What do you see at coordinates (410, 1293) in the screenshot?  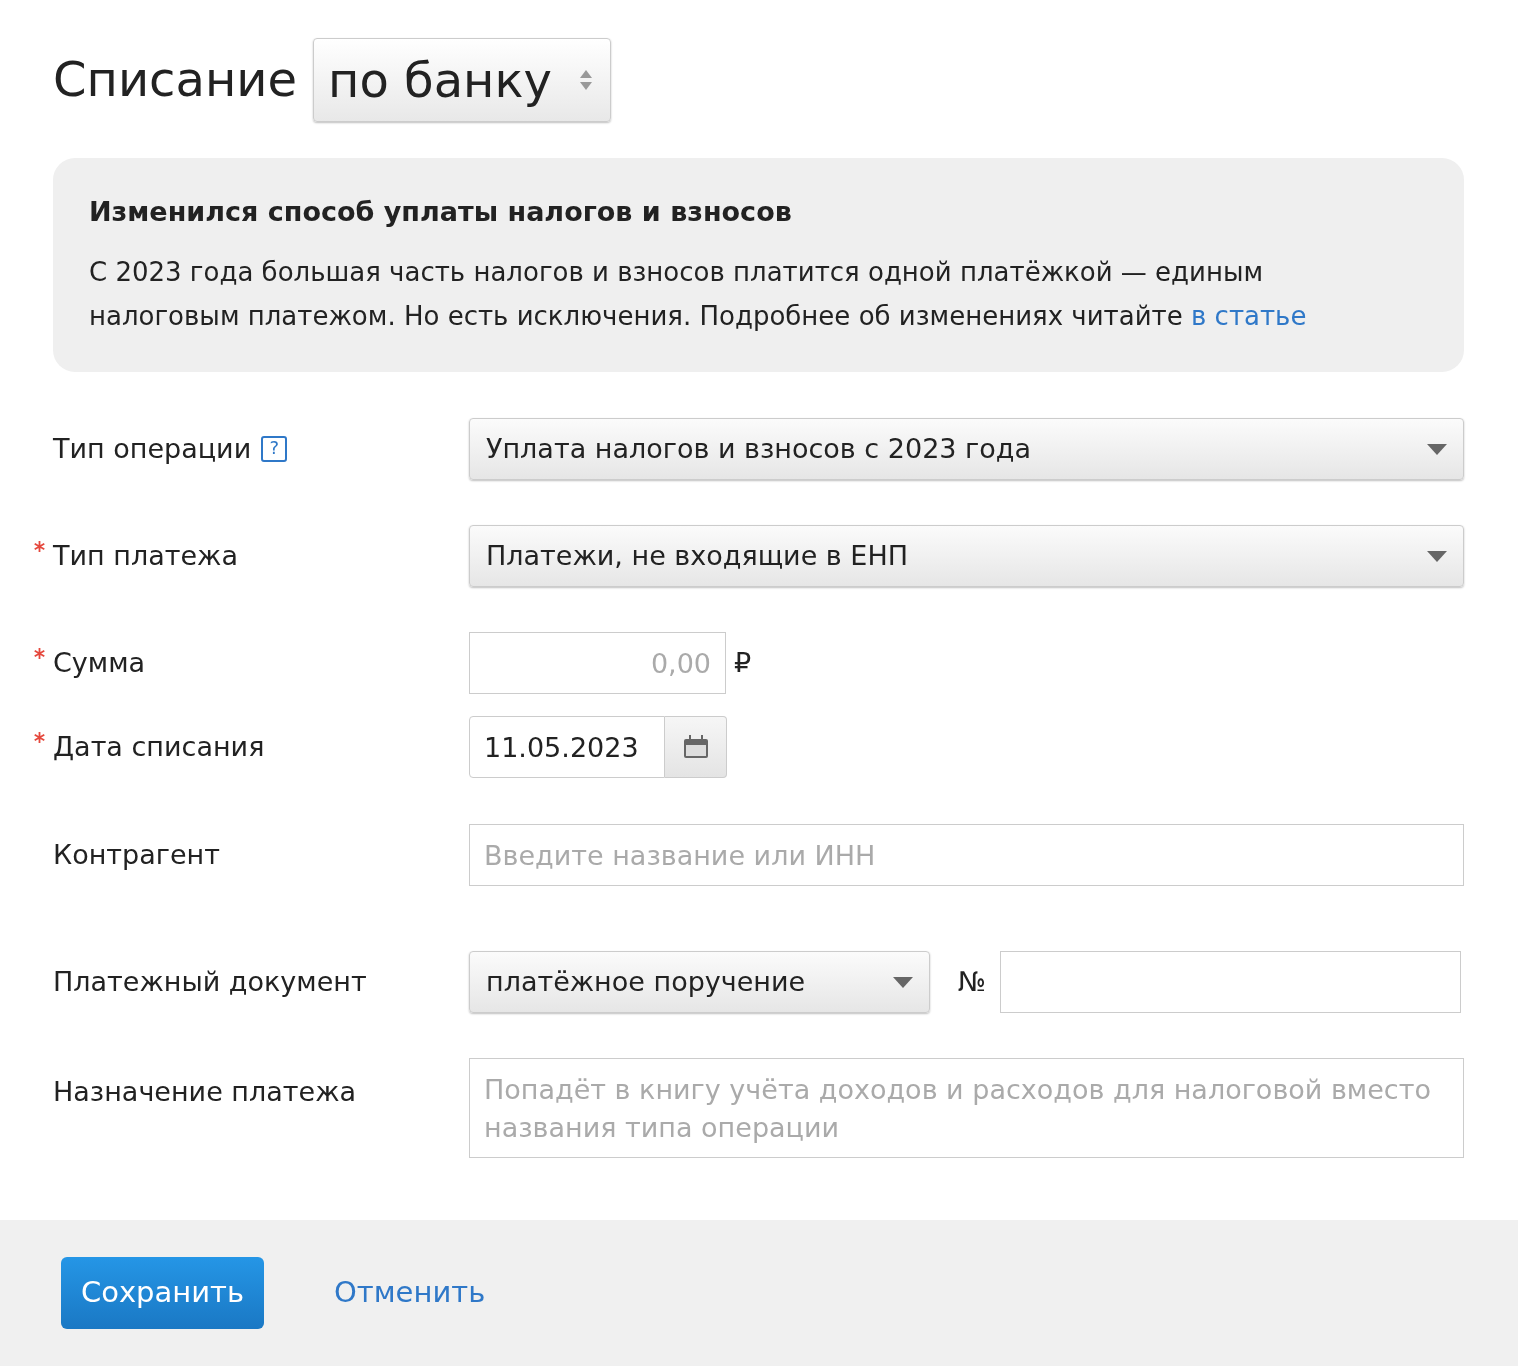 I see `cancel-link: Отменить` at bounding box center [410, 1293].